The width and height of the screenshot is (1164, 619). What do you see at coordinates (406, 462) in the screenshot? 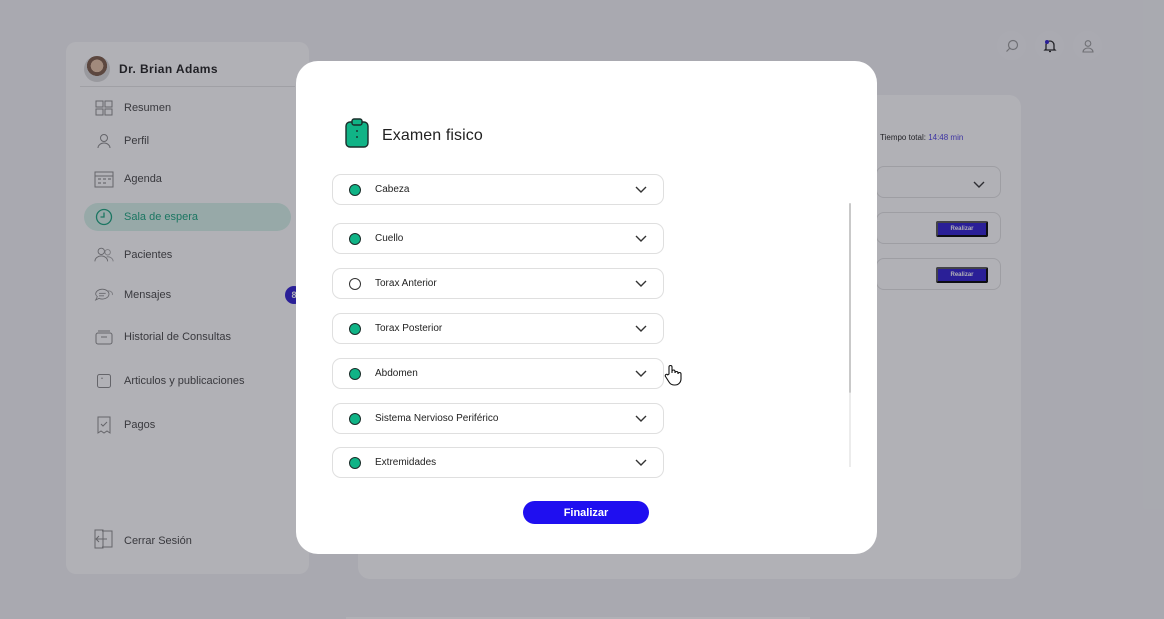
I see `section-label: Extremidades` at bounding box center [406, 462].